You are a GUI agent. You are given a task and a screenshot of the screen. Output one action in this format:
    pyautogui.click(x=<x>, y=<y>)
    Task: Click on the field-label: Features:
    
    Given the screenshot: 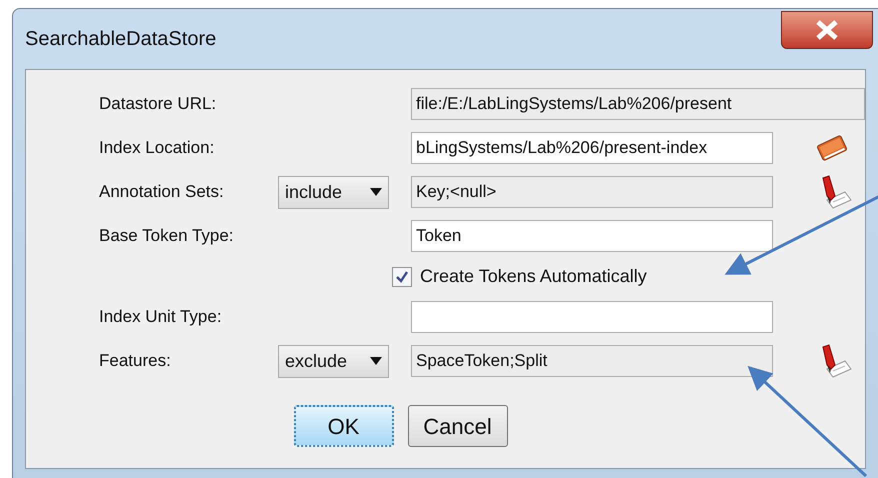 What is the action you would take?
    pyautogui.click(x=135, y=361)
    